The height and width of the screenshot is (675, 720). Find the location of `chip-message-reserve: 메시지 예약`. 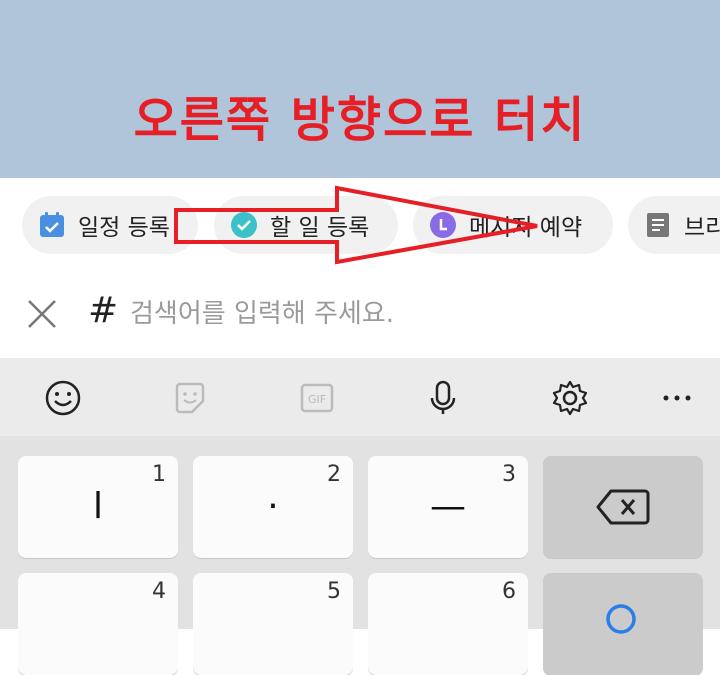

chip-message-reserve: 메시지 예약 is located at coordinates (513, 225).